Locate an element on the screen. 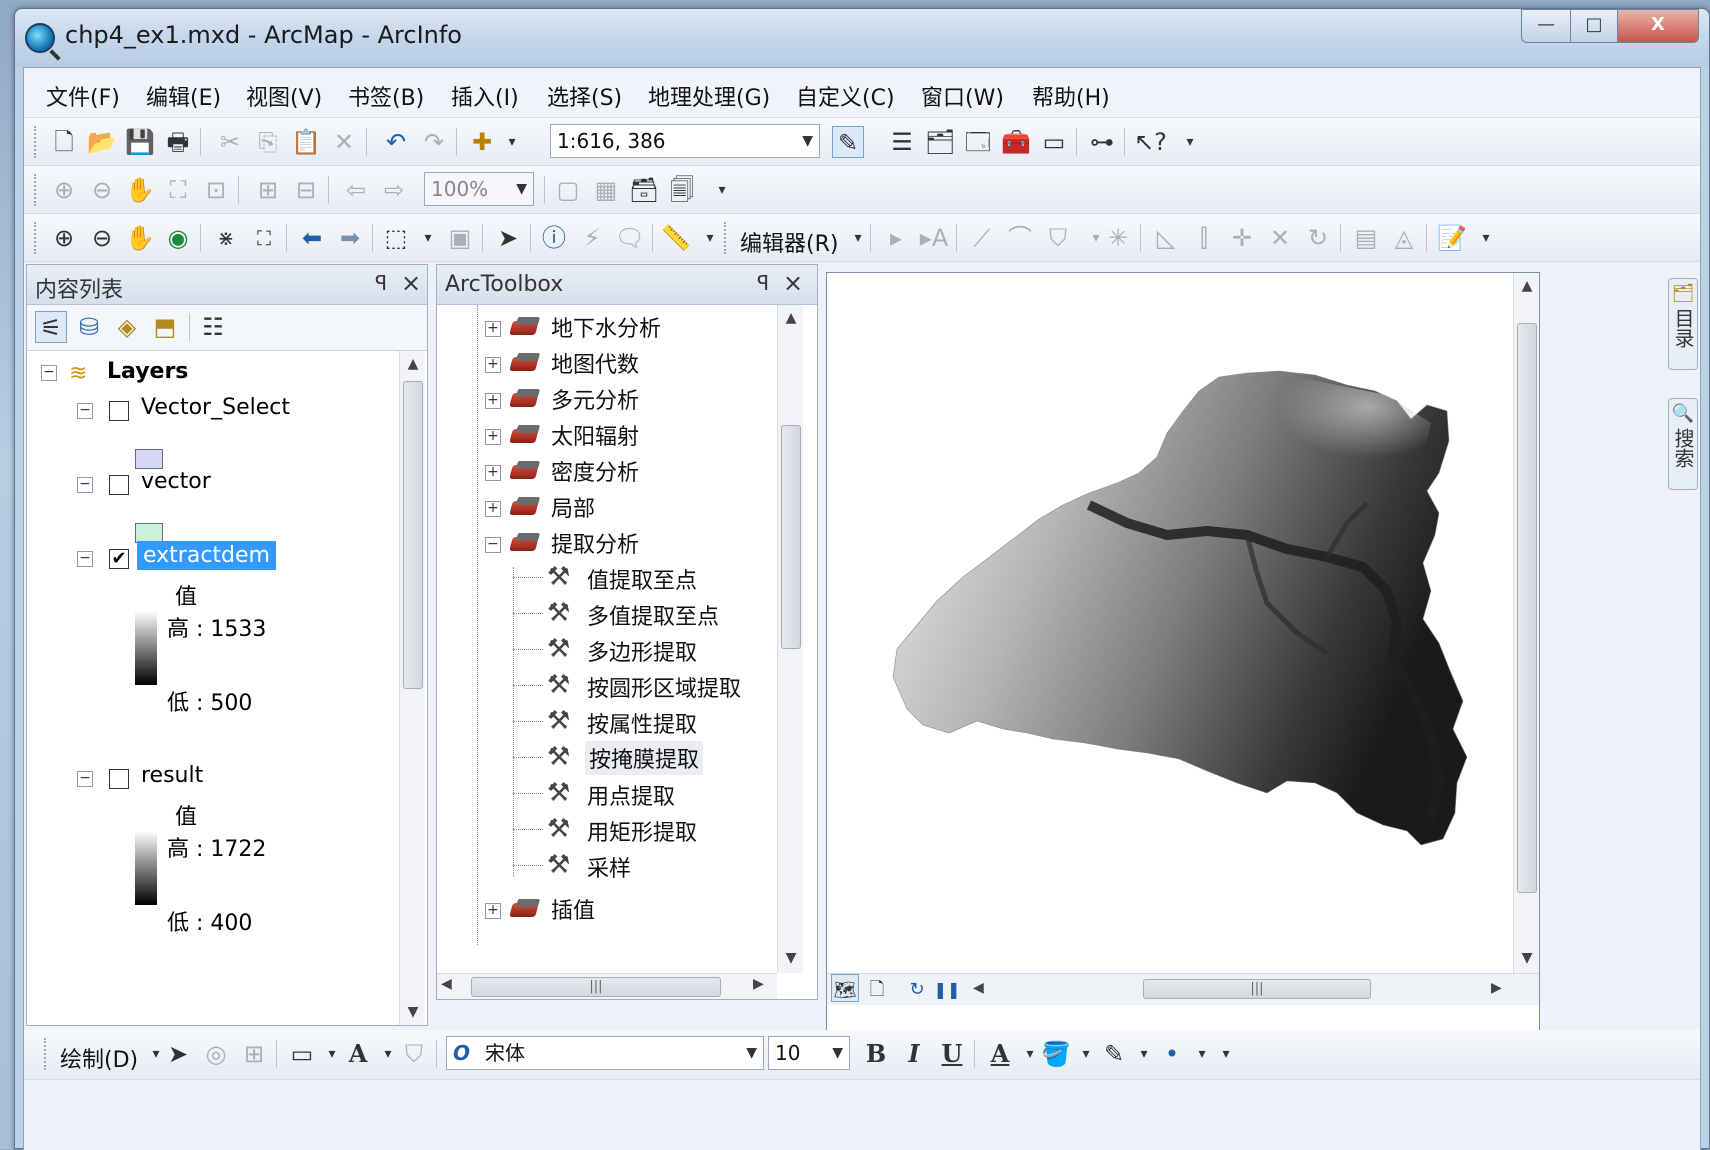 The height and width of the screenshot is (1150, 1710). go-forward-icon: ➡ is located at coordinates (350, 238).